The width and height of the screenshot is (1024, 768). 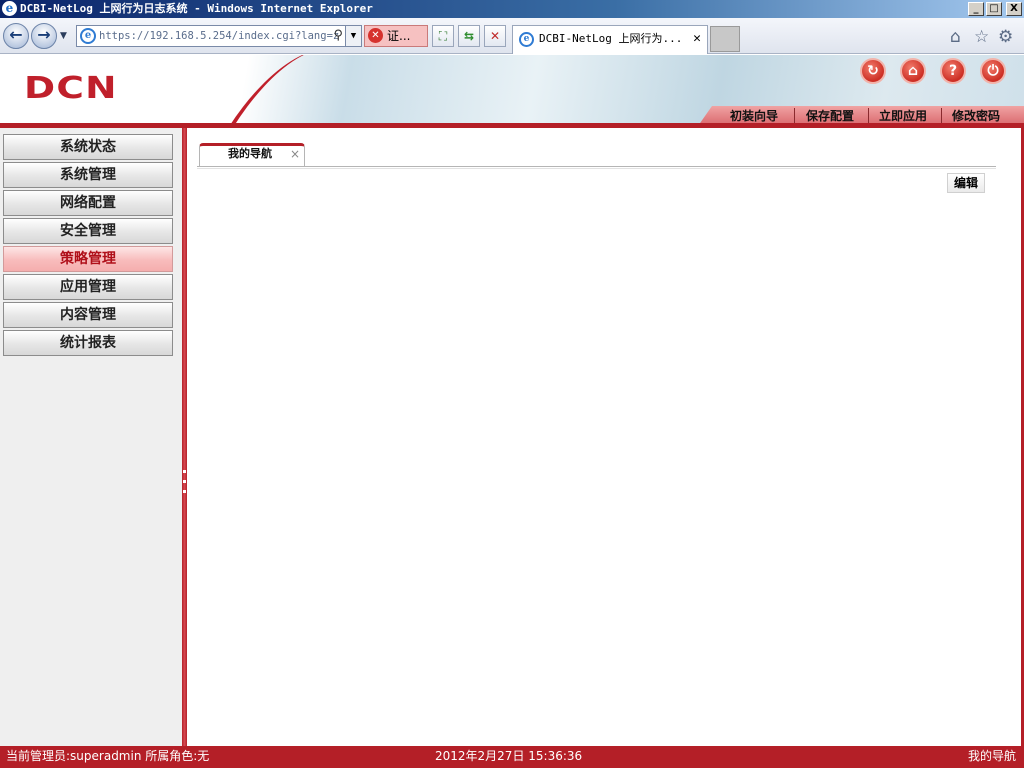 What do you see at coordinates (697, 39) in the screenshot?
I see `tab-close-icon: ✕` at bounding box center [697, 39].